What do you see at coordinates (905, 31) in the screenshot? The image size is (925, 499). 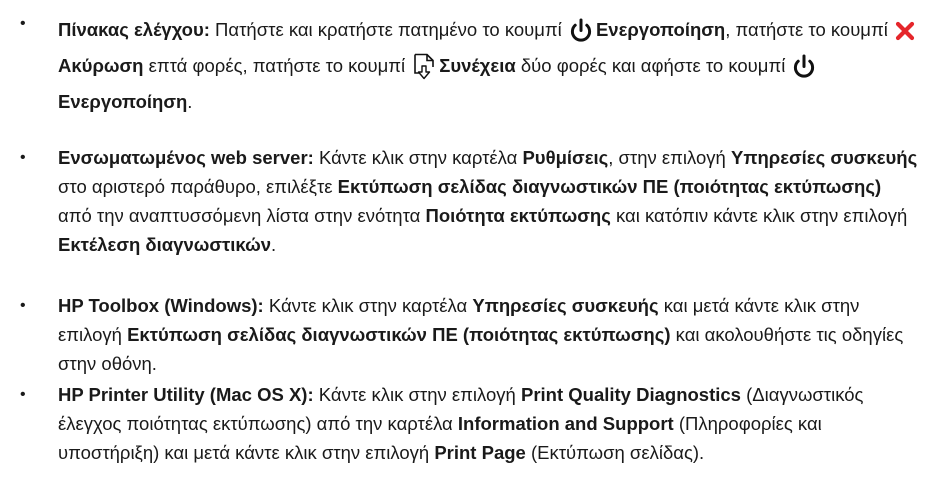 I see `cancel-x-icon` at bounding box center [905, 31].